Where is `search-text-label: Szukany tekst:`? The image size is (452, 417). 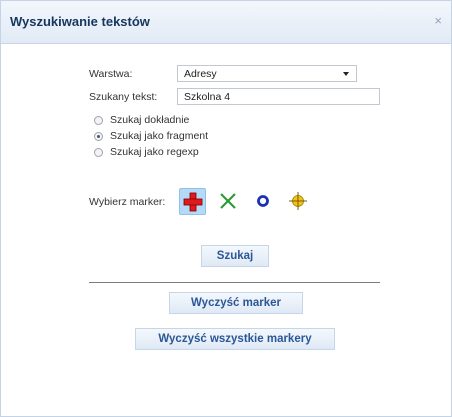 search-text-label: Szukany tekst: is located at coordinates (123, 97).